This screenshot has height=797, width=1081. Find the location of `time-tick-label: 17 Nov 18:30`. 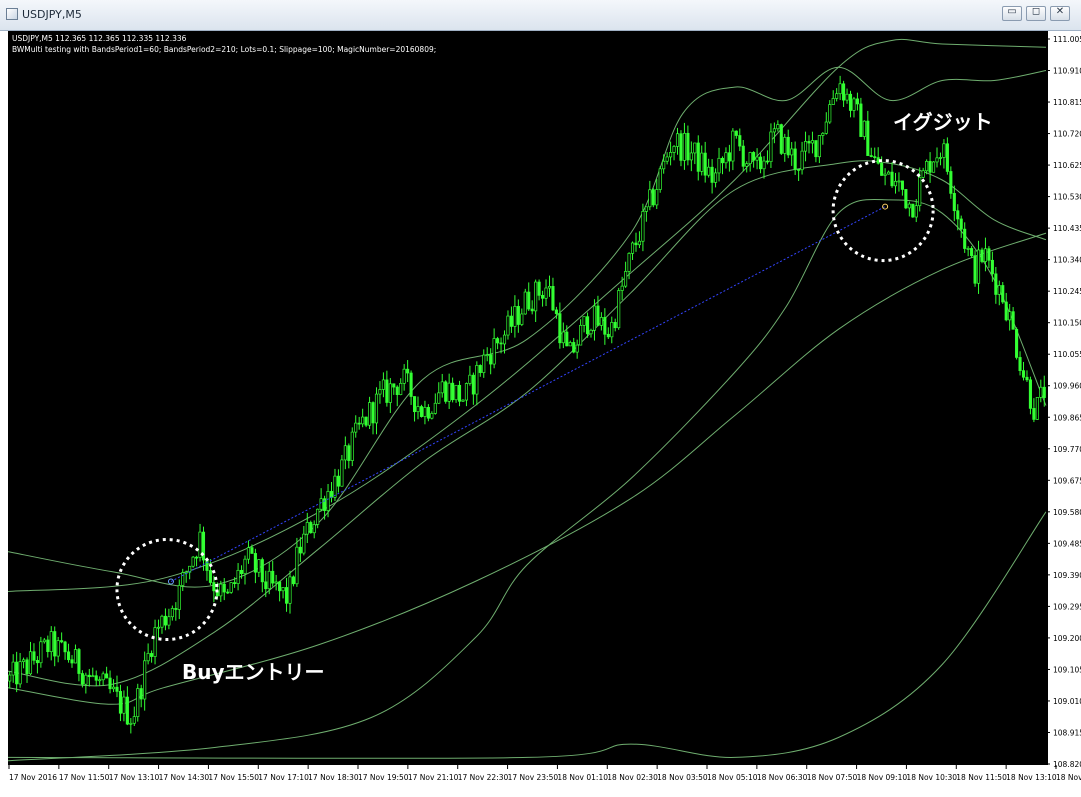

time-tick-label: 17 Nov 18:30 is located at coordinates (333, 777).